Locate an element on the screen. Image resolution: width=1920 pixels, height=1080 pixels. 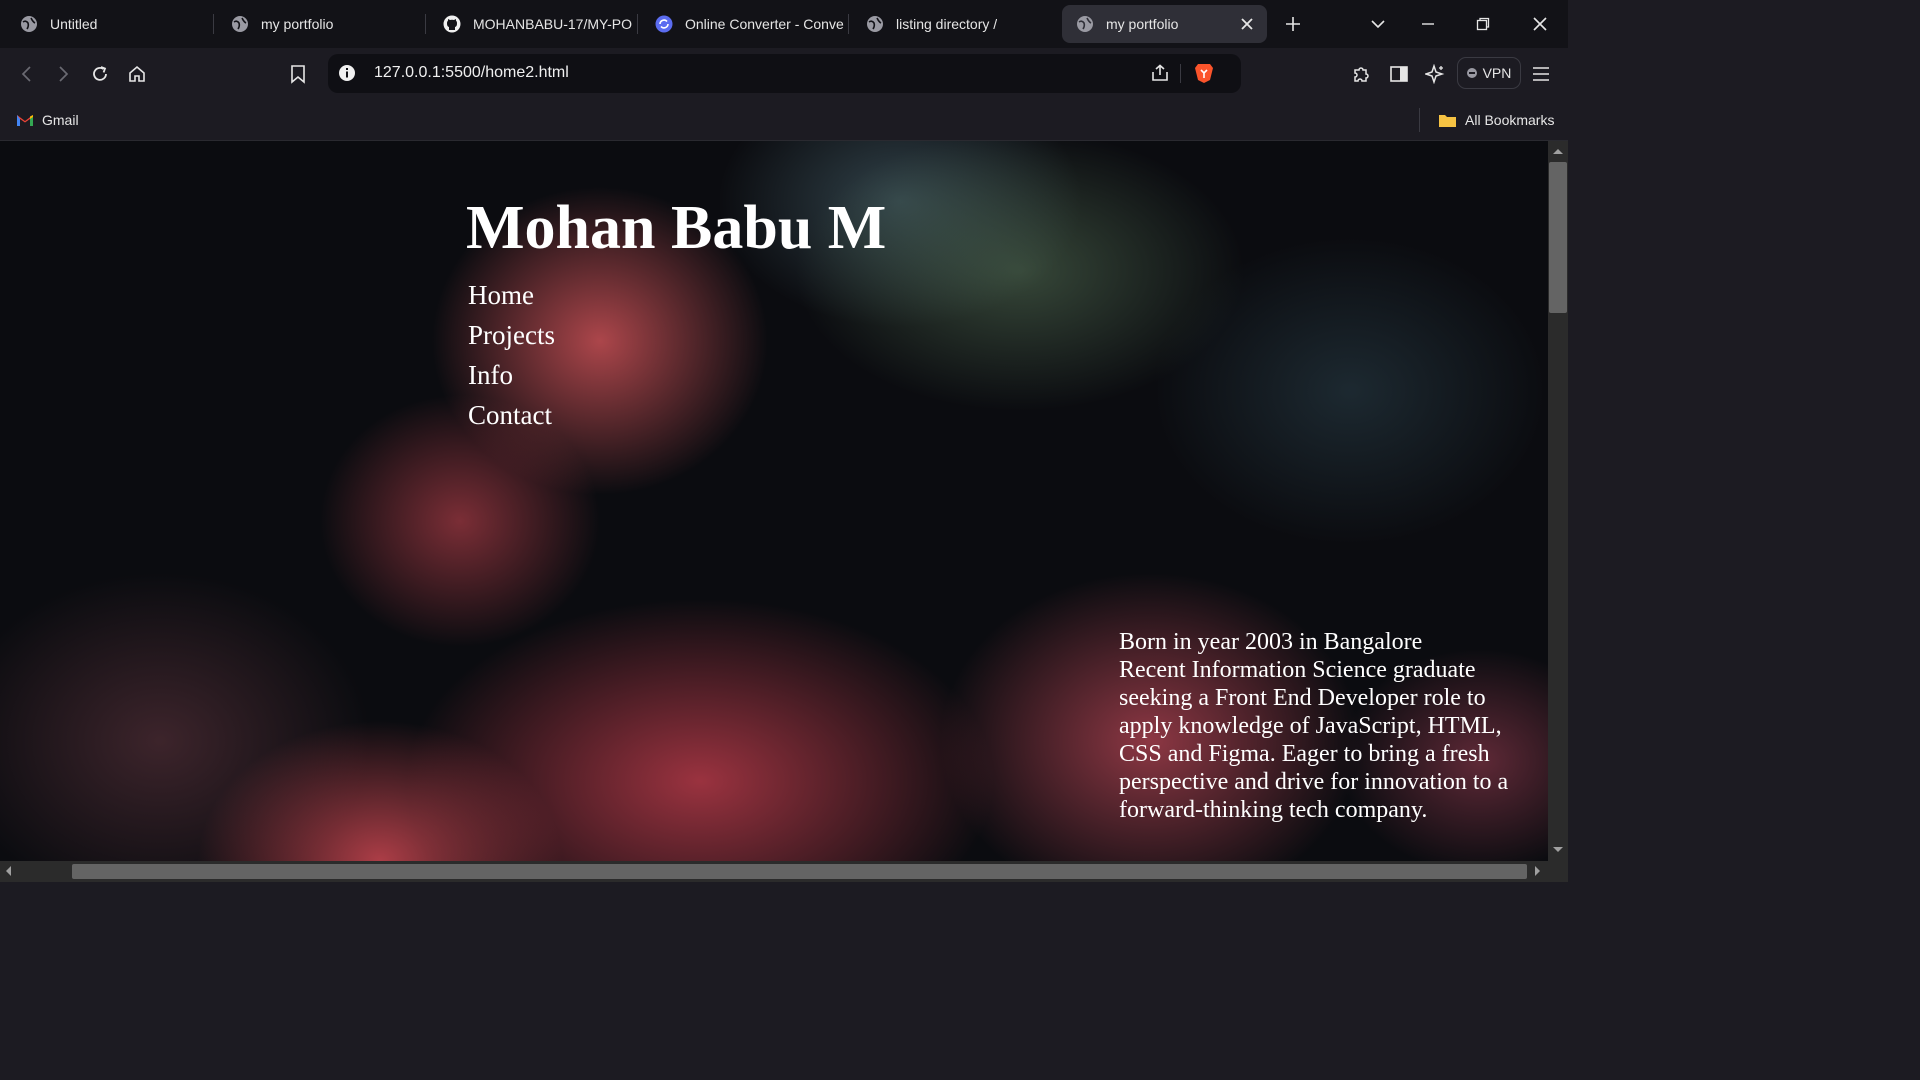
site-info-icon is located at coordinates (347, 73).